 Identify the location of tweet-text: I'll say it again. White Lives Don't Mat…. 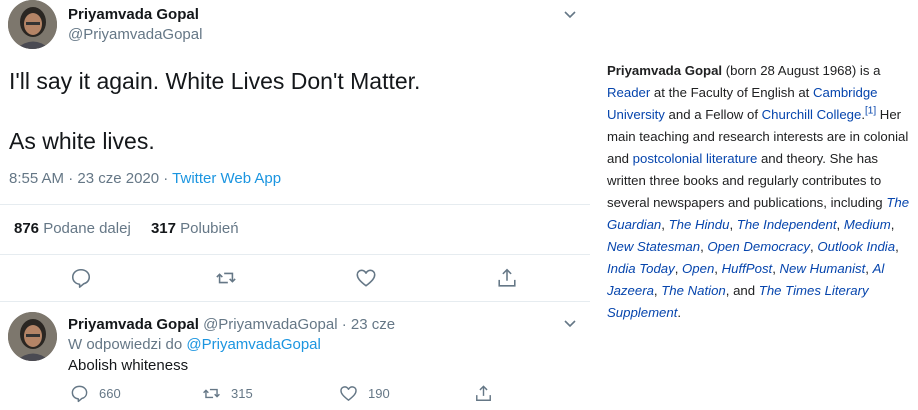
(289, 111).